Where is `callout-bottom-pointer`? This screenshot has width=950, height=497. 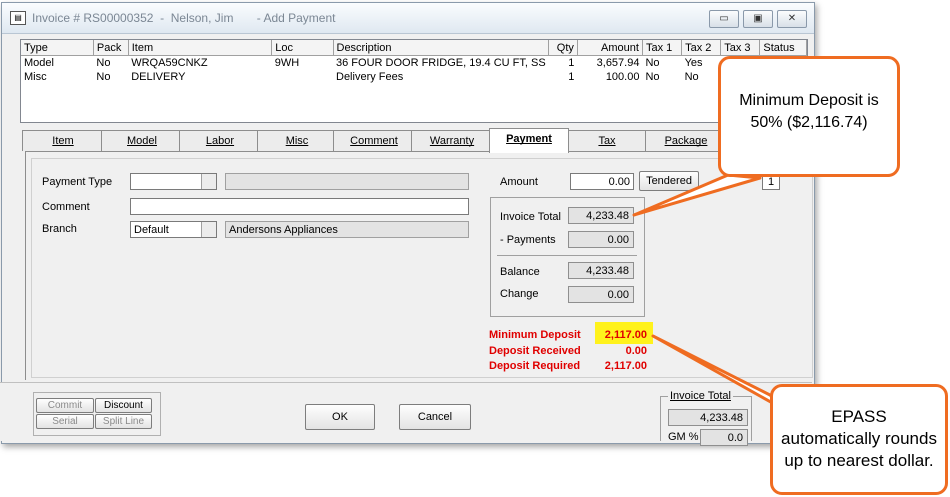
callout-bottom-pointer is located at coordinates (719, 373).